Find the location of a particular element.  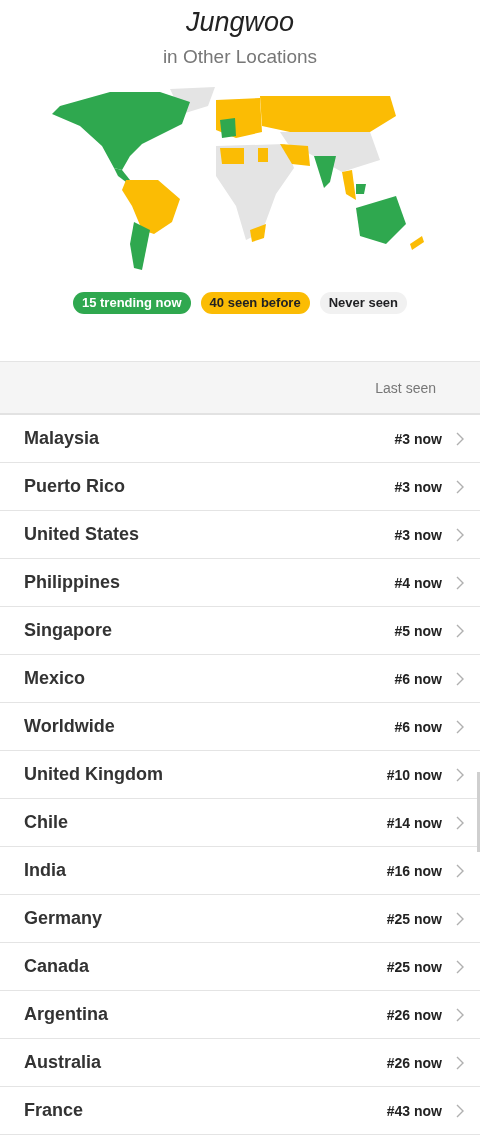

page-title: Jungwoo is located at coordinates (240, 22).